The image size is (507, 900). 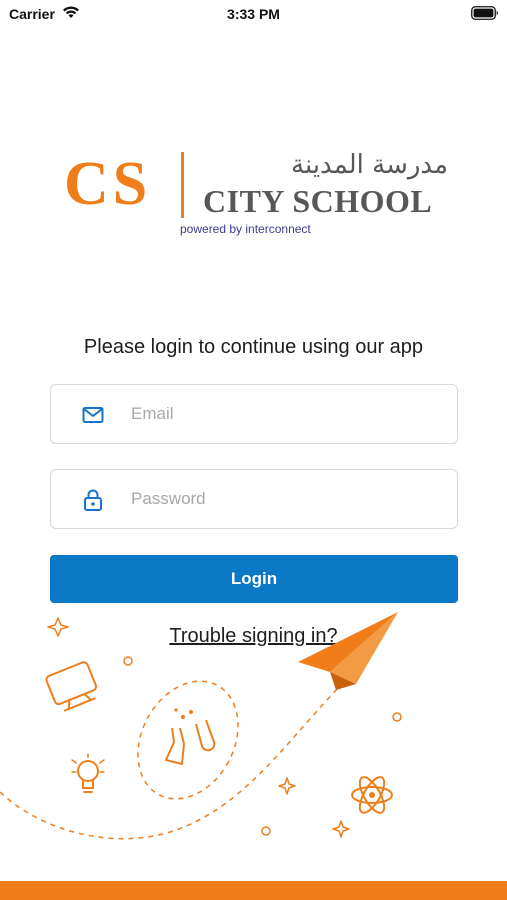 What do you see at coordinates (286, 498) in the screenshot?
I see `password-input` at bounding box center [286, 498].